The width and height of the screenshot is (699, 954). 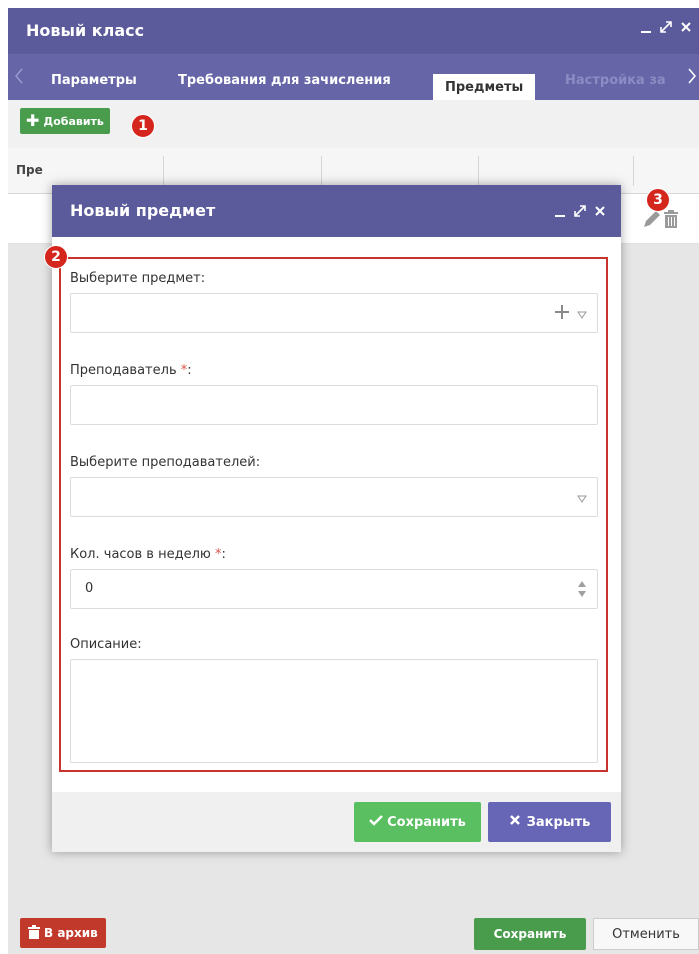 What do you see at coordinates (140, 554) in the screenshot?
I see `hours-label-text: Кол. часов в неделю` at bounding box center [140, 554].